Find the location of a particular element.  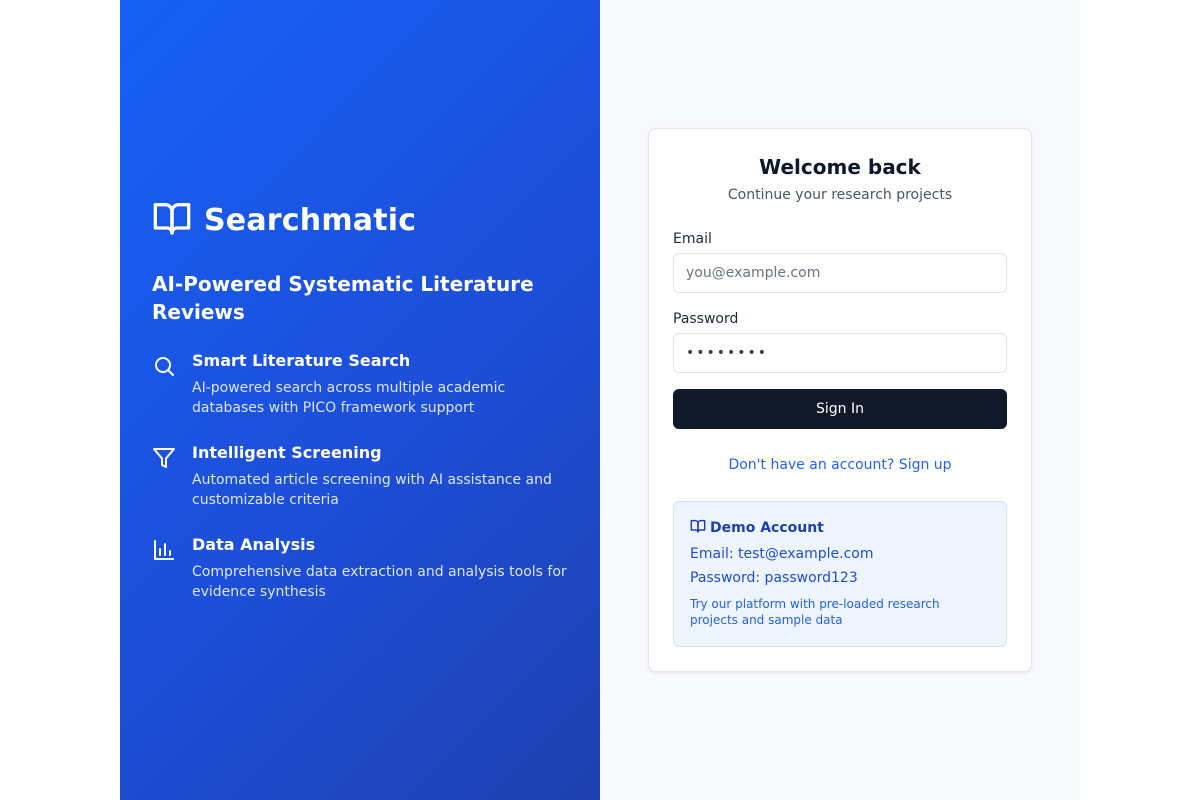

feature-title: Intelligent Screening is located at coordinates (287, 452).